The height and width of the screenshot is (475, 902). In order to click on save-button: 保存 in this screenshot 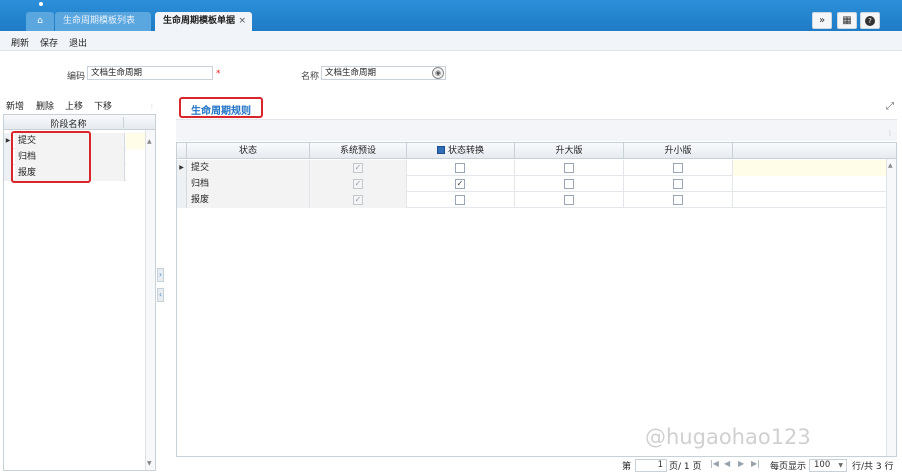, I will do `click(49, 42)`.